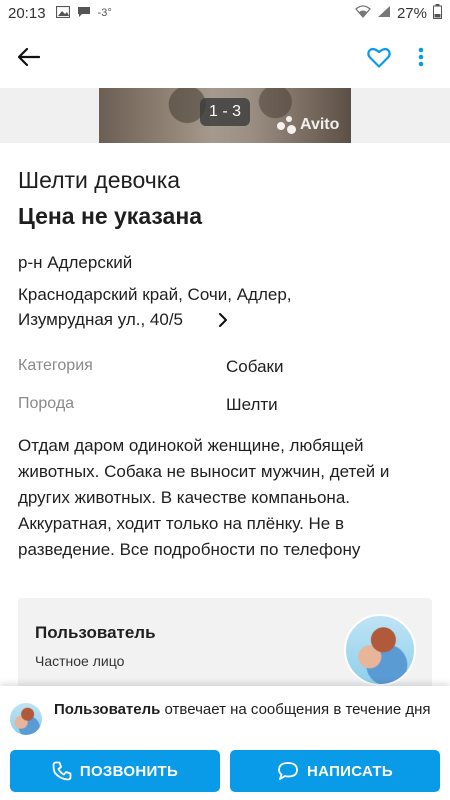 This screenshot has height=800, width=450. I want to click on listing-district: р-н Адлерский, so click(75, 262).